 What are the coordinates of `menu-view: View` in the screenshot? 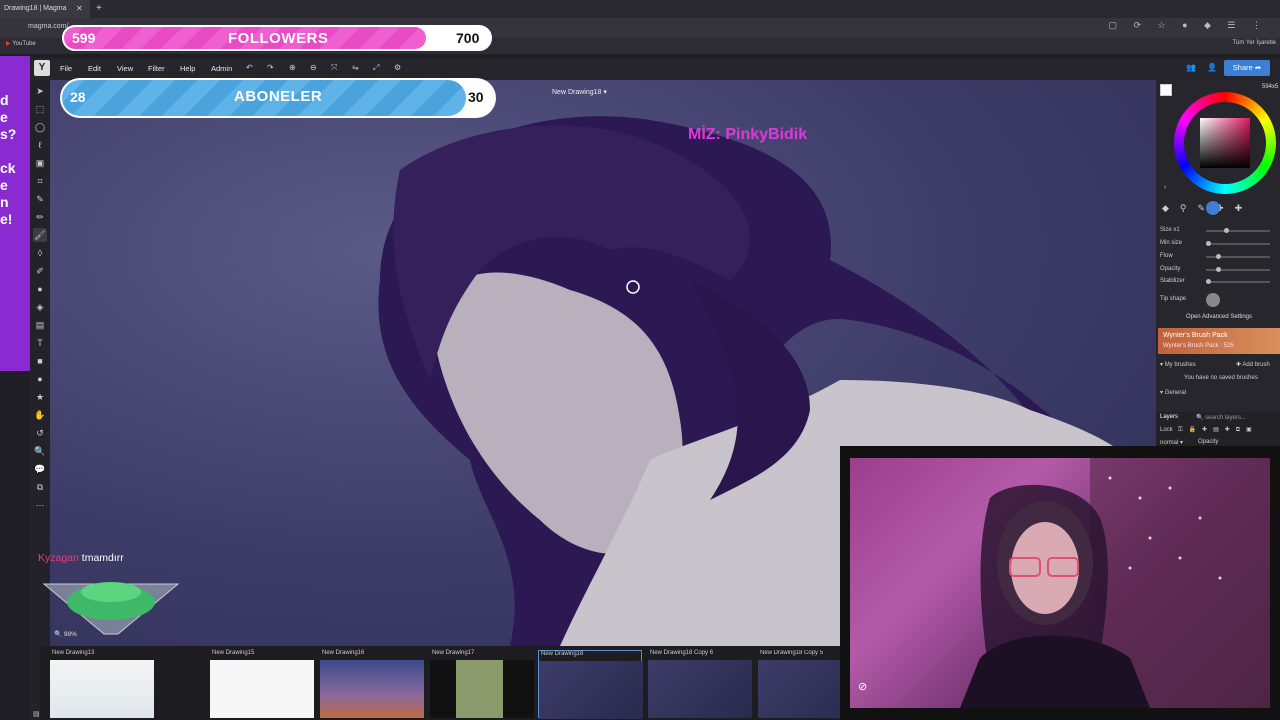 It's located at (125, 68).